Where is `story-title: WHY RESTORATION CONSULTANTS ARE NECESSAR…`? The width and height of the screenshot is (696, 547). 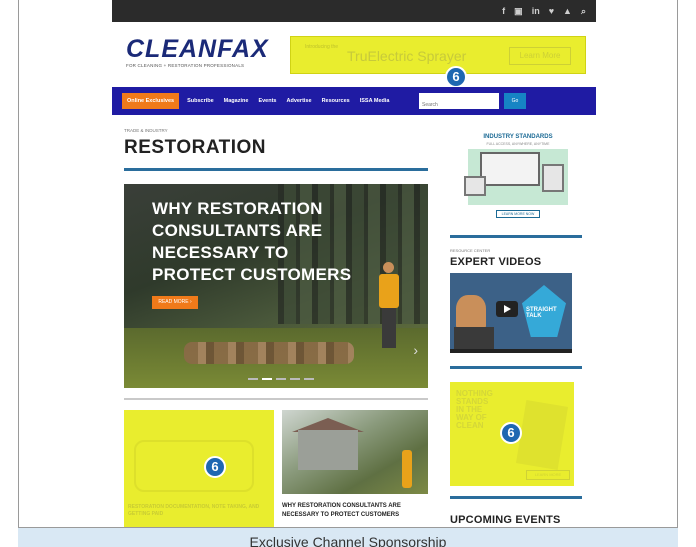 story-title: WHY RESTORATION CONSULTANTS ARE NECESSAR… is located at coordinates (355, 511).